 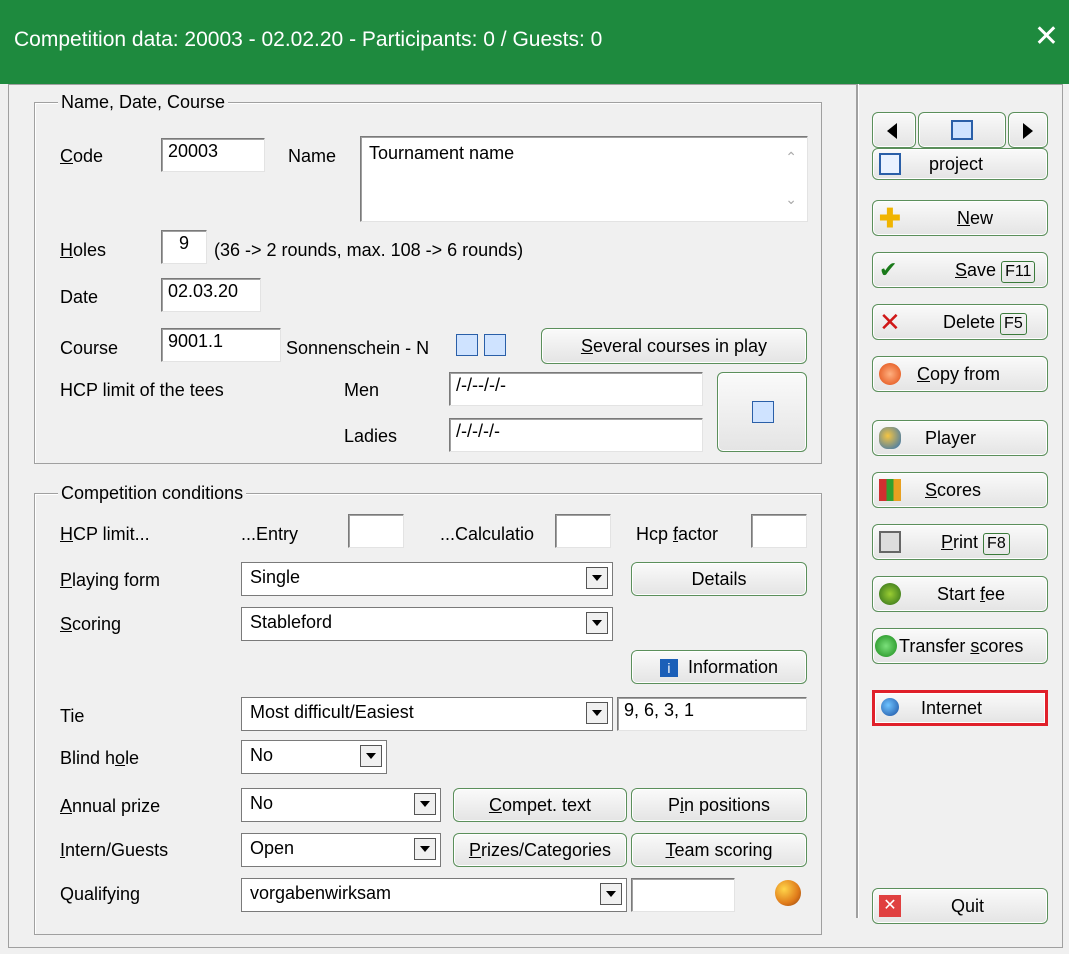 I want to click on holes-label: Holes, so click(x=83, y=250).